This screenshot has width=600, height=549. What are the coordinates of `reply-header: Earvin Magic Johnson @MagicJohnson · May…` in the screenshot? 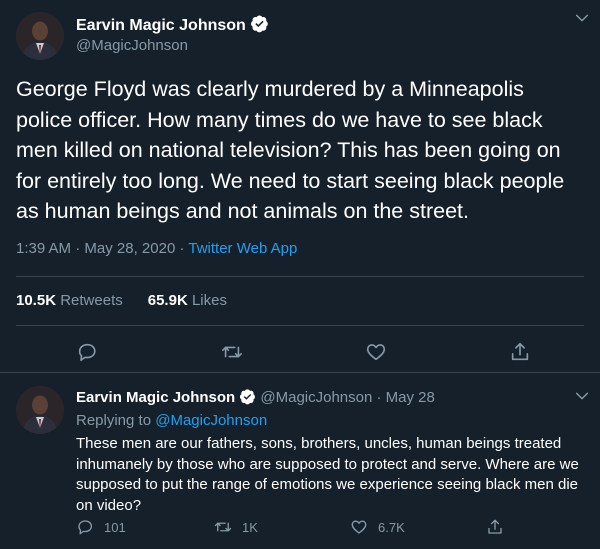 It's located at (255, 397).